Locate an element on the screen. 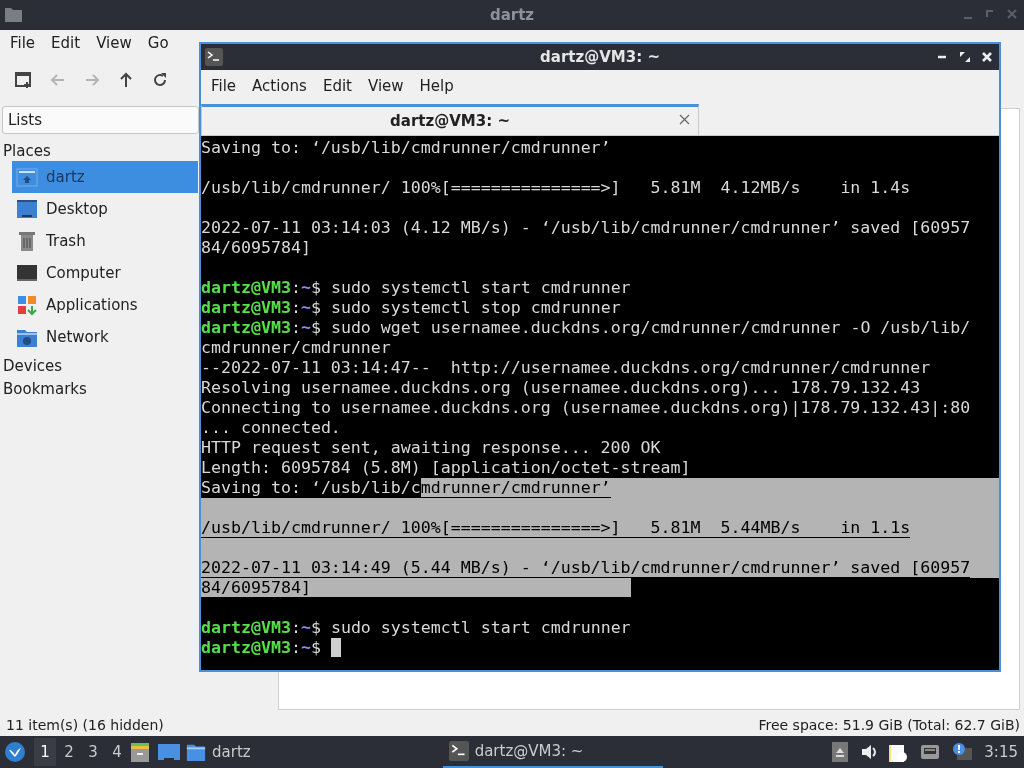  sidebar-item: Network is located at coordinates (105, 337).